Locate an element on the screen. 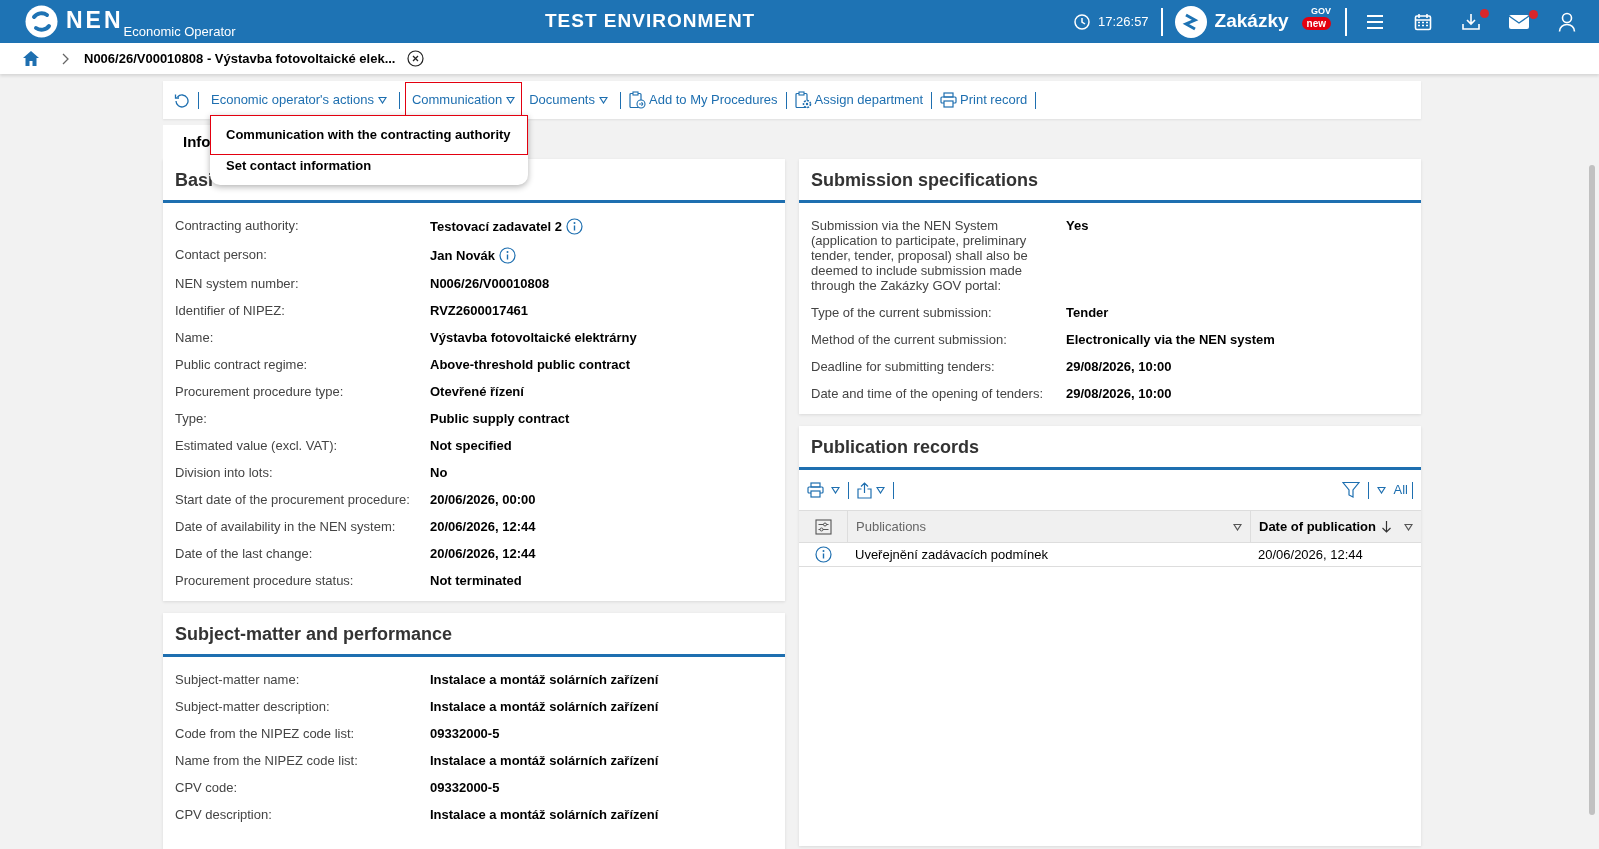 This screenshot has height=849, width=1599. share-icon is located at coordinates (864, 490).